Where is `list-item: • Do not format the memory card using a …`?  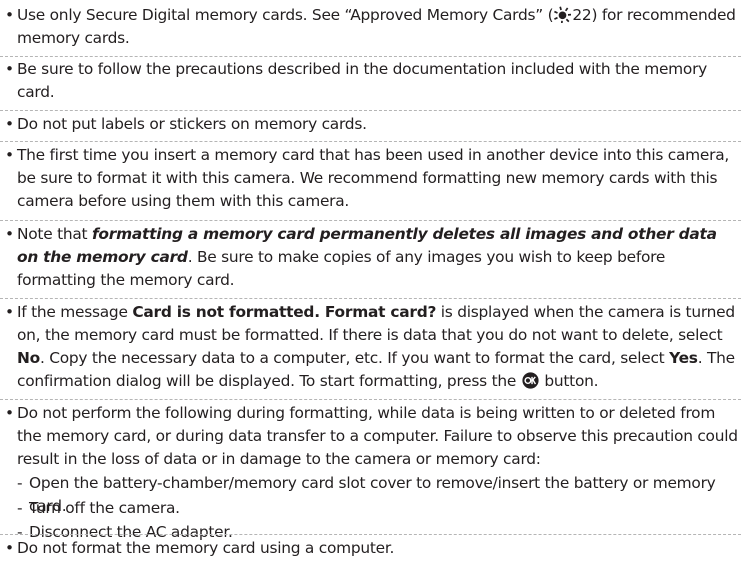
list-item: • Do not format the memory card using a … is located at coordinates (370, 548).